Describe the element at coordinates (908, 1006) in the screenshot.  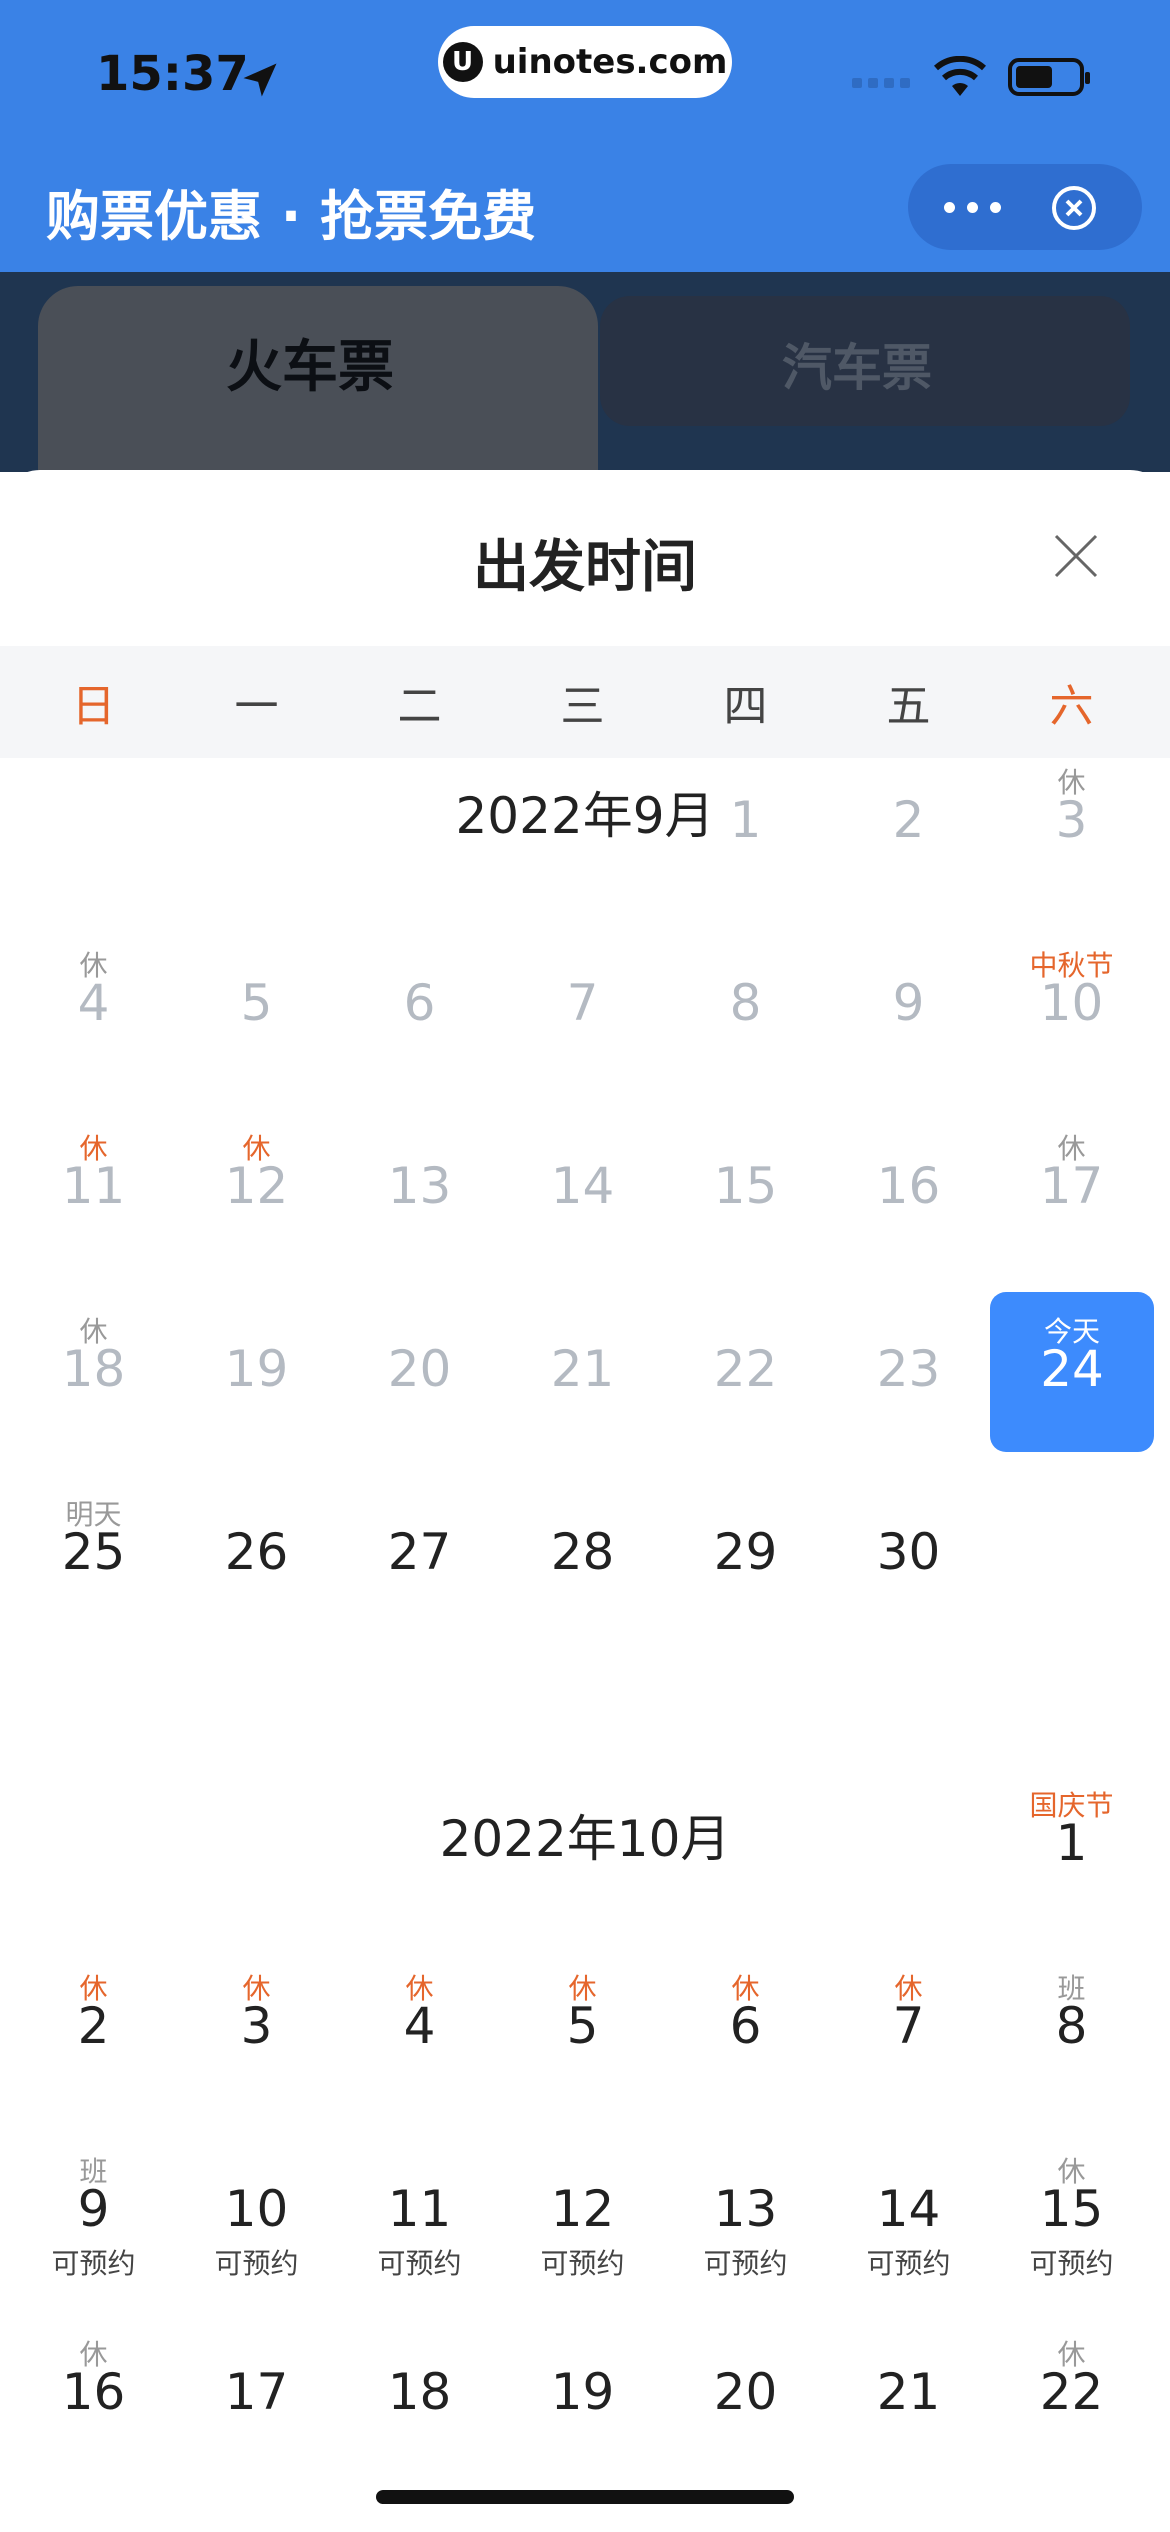
I see `calendar-day: 9` at that location.